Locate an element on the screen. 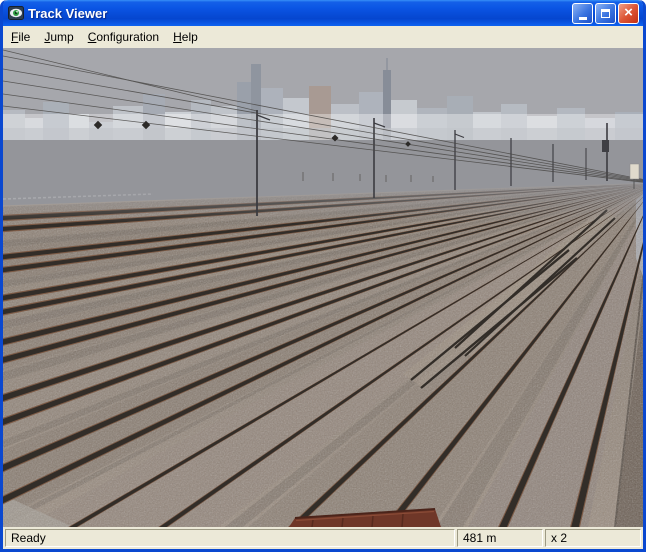 The image size is (646, 552). menubar: File Jump Configuration Help is located at coordinates (323, 37).